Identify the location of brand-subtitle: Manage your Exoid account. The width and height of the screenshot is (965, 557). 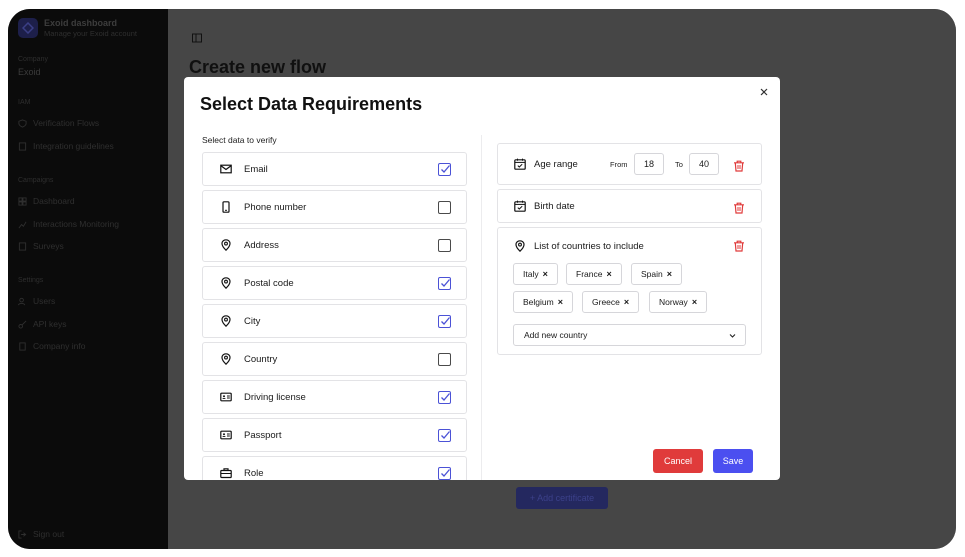
(90, 33).